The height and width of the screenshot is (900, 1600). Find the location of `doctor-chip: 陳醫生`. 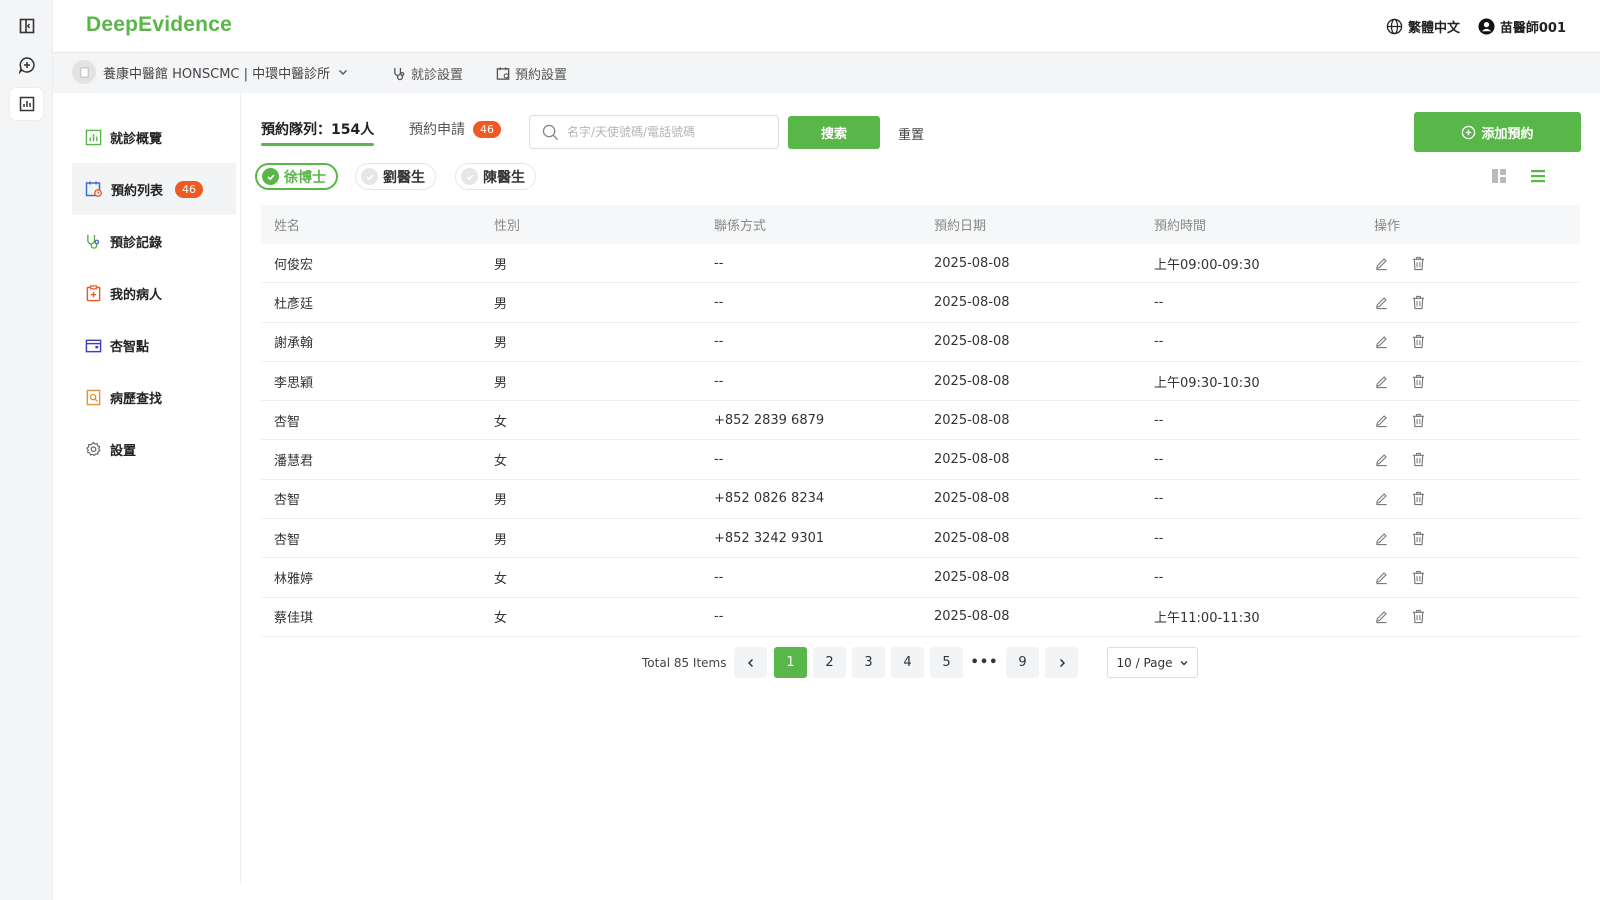

doctor-chip: 陳醫生 is located at coordinates (495, 176).